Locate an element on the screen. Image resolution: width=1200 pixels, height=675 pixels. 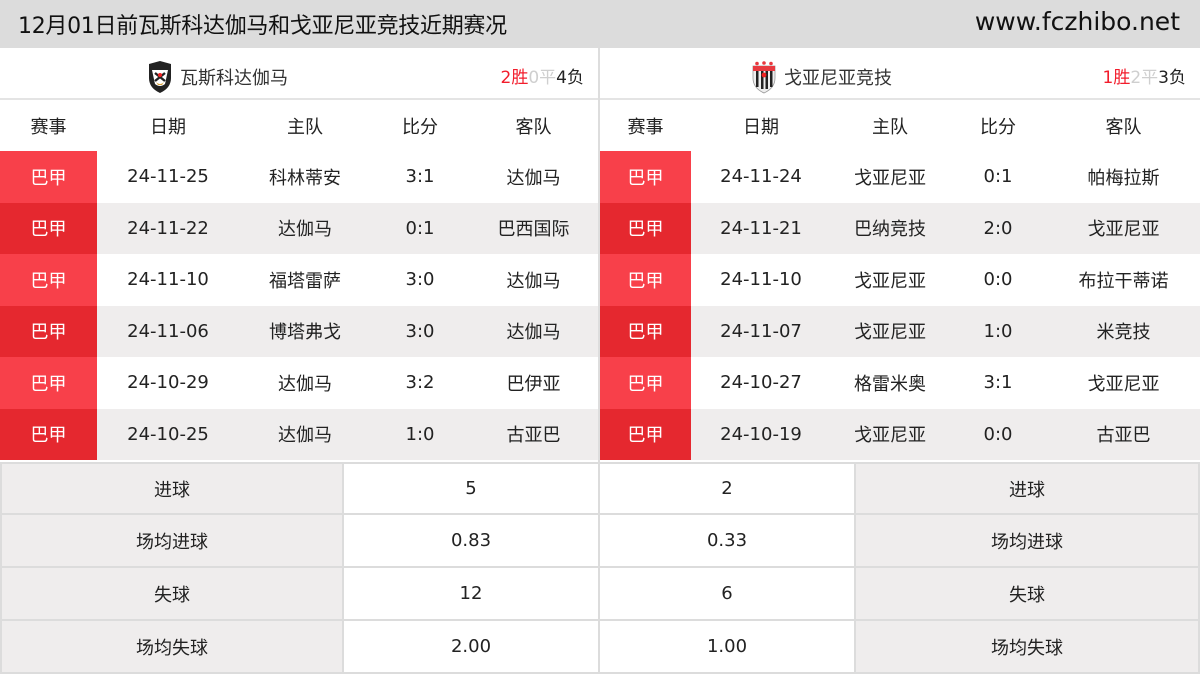
home-team: 科林蒂安 is located at coordinates (305, 178).